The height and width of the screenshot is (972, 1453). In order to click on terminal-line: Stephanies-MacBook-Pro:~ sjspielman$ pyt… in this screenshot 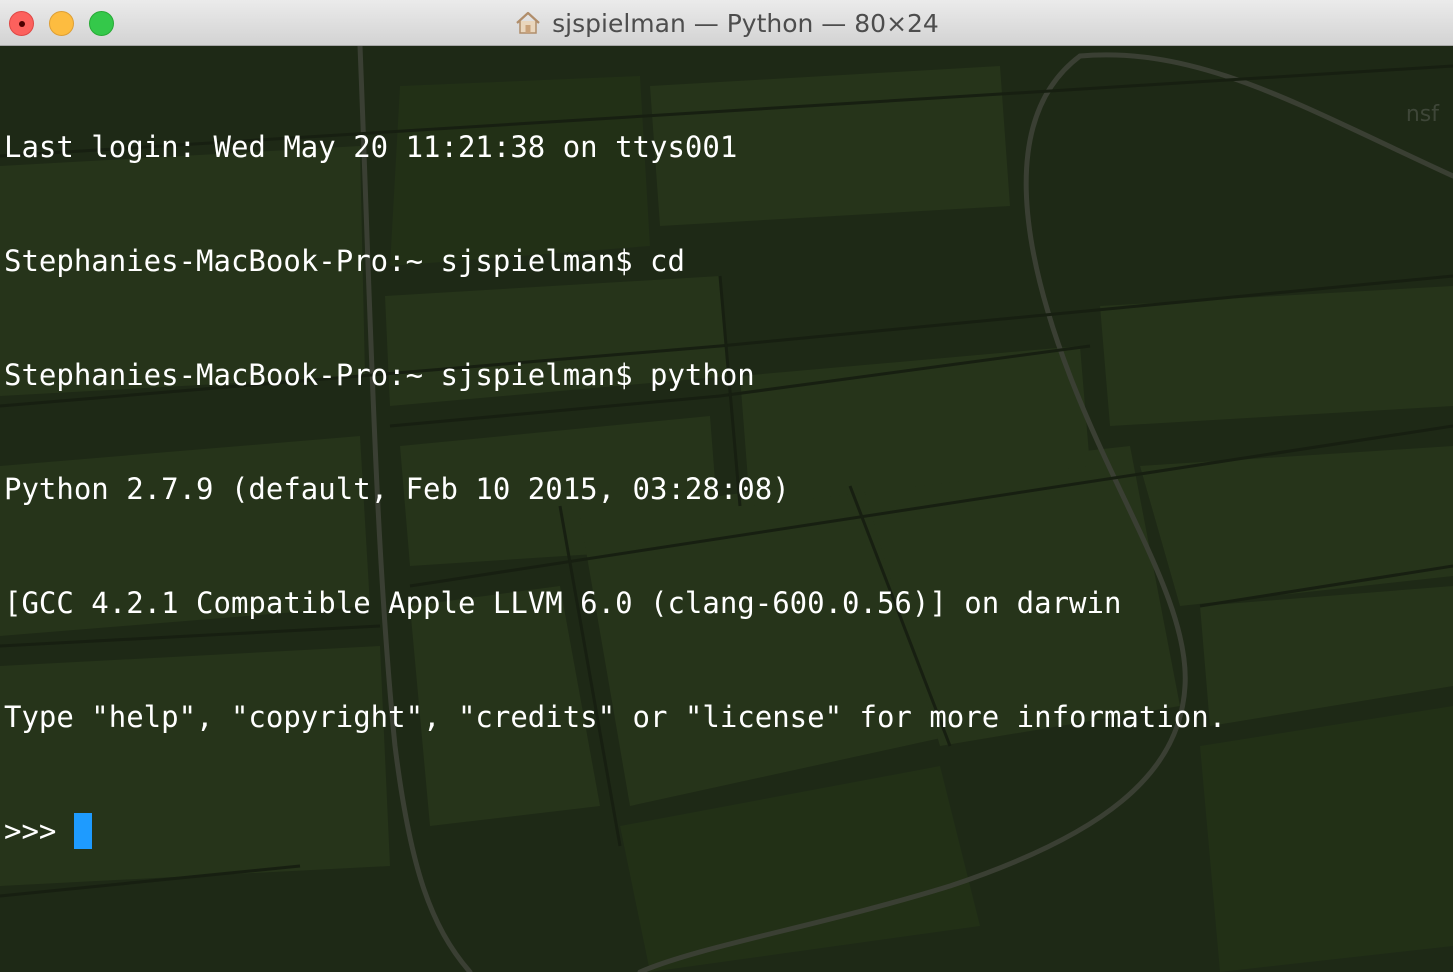, I will do `click(379, 375)`.